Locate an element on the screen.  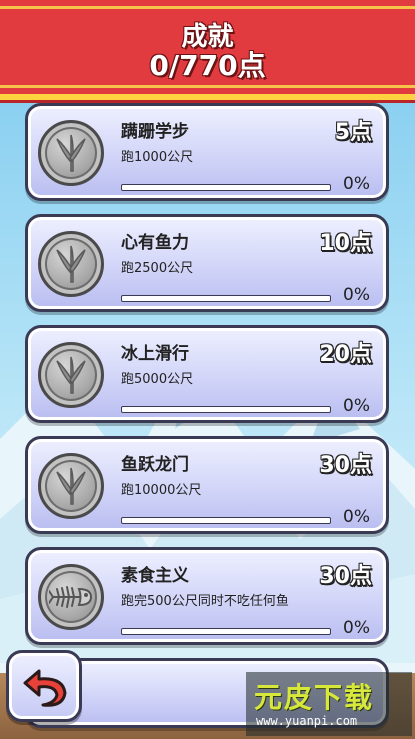
achievement-description: 跑1000公尺 is located at coordinates (157, 157).